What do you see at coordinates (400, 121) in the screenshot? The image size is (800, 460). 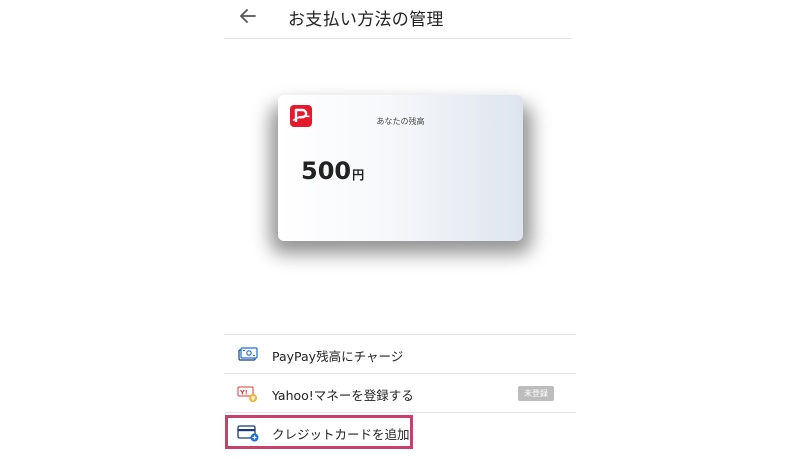 I see `balance-label: あなたの残高` at bounding box center [400, 121].